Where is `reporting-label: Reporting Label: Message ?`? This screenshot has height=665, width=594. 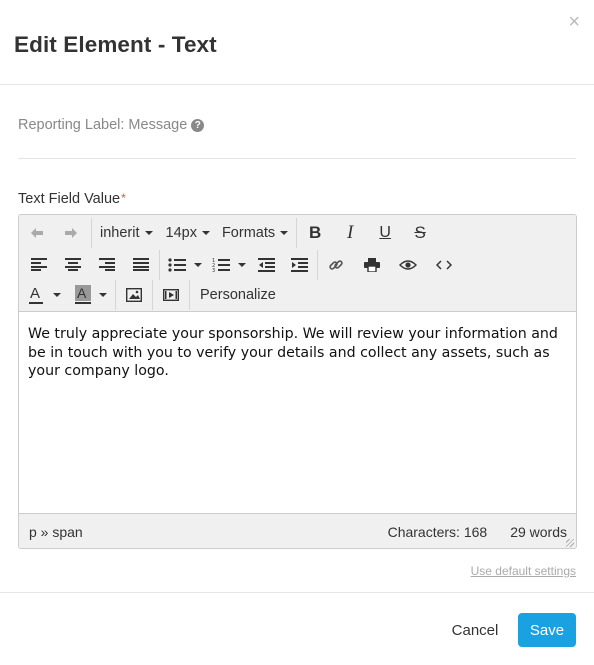 reporting-label: Reporting Label: Message ? is located at coordinates (111, 125).